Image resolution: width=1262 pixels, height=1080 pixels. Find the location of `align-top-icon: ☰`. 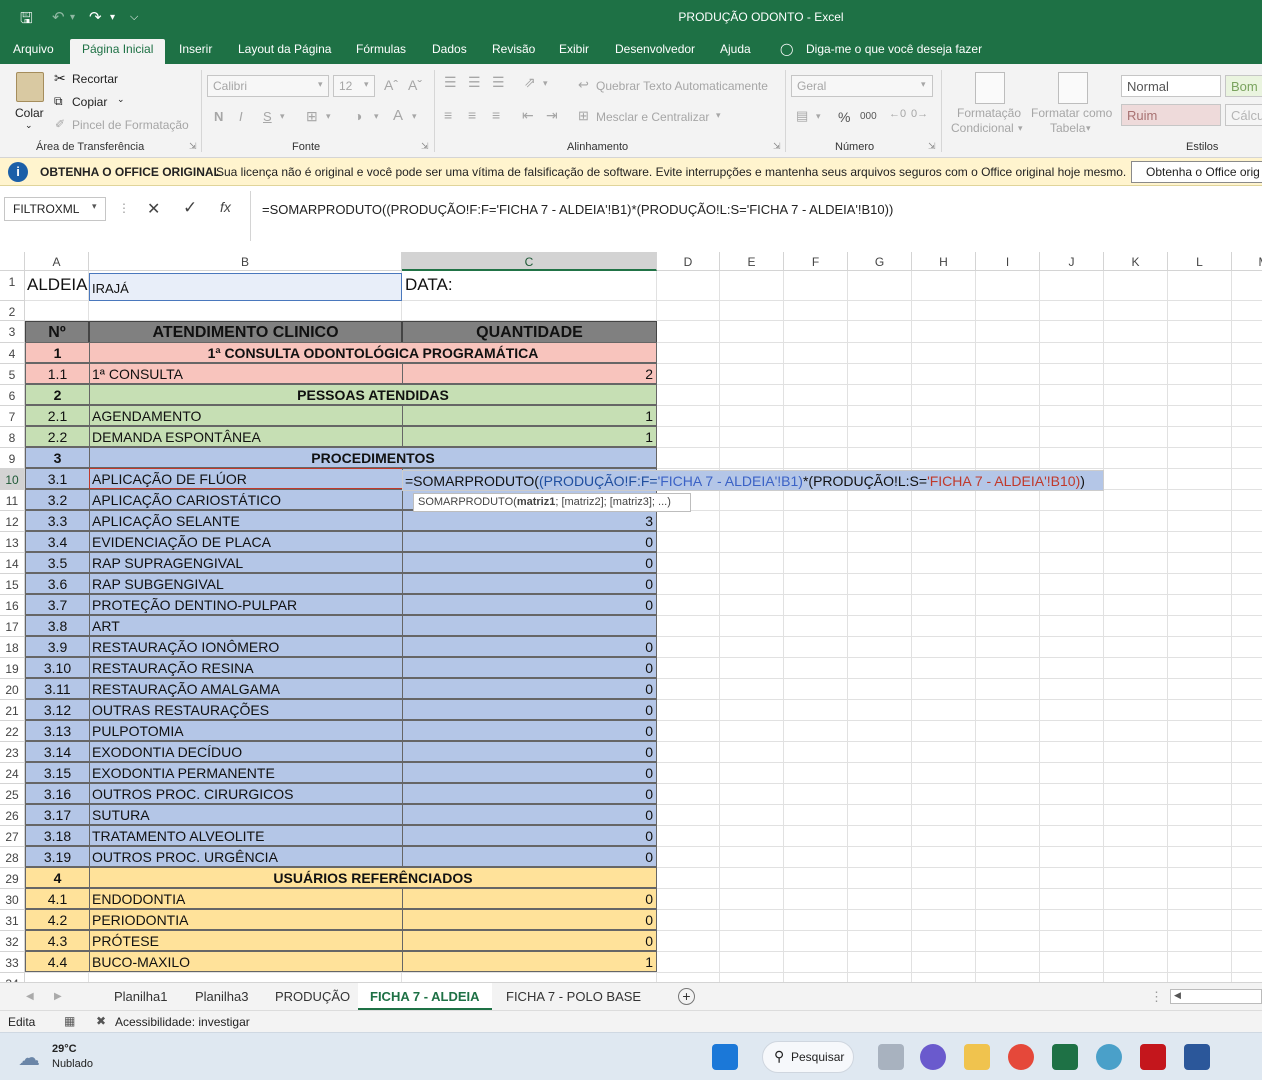

align-top-icon: ☰ is located at coordinates (450, 82).